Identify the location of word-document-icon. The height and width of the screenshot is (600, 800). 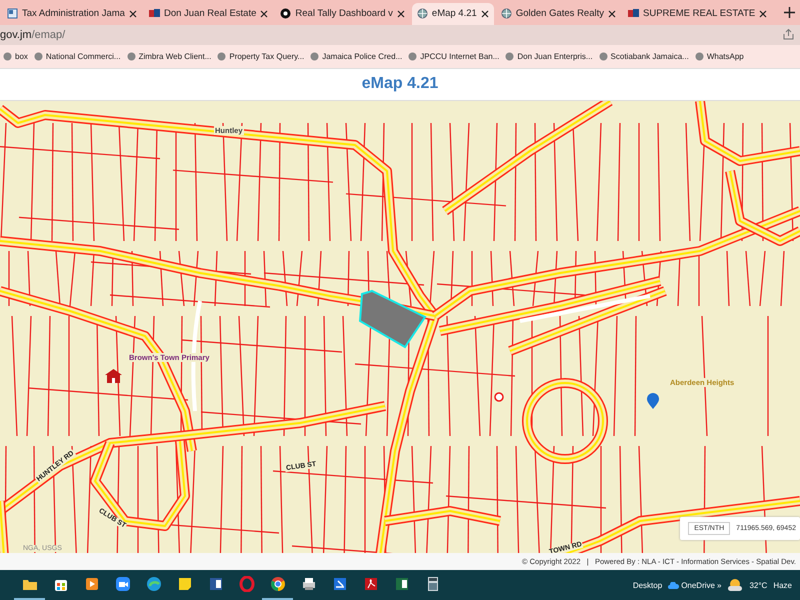
(216, 584).